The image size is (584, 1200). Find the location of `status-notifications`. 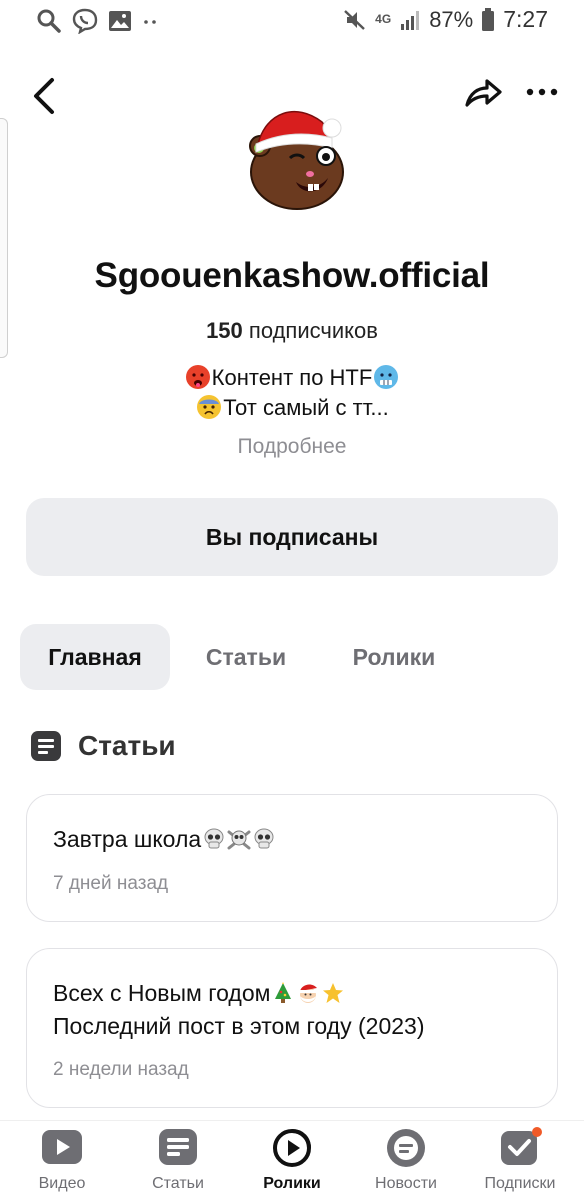

status-notifications is located at coordinates (97, 21).